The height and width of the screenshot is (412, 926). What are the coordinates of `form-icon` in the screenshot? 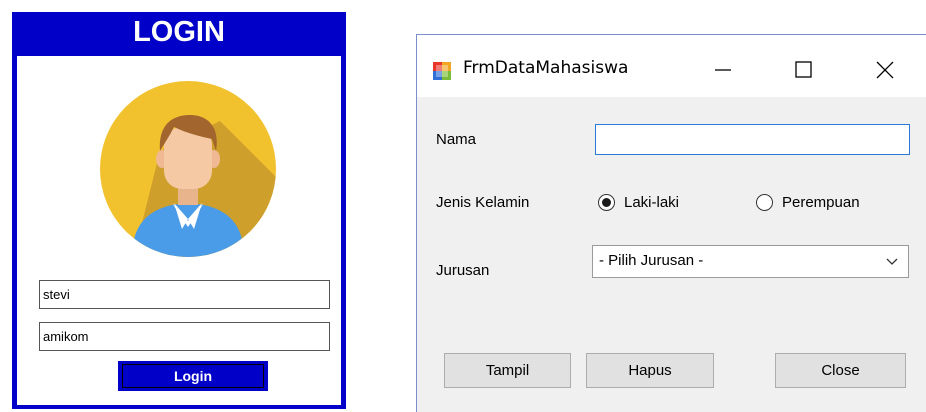 It's located at (442, 71).